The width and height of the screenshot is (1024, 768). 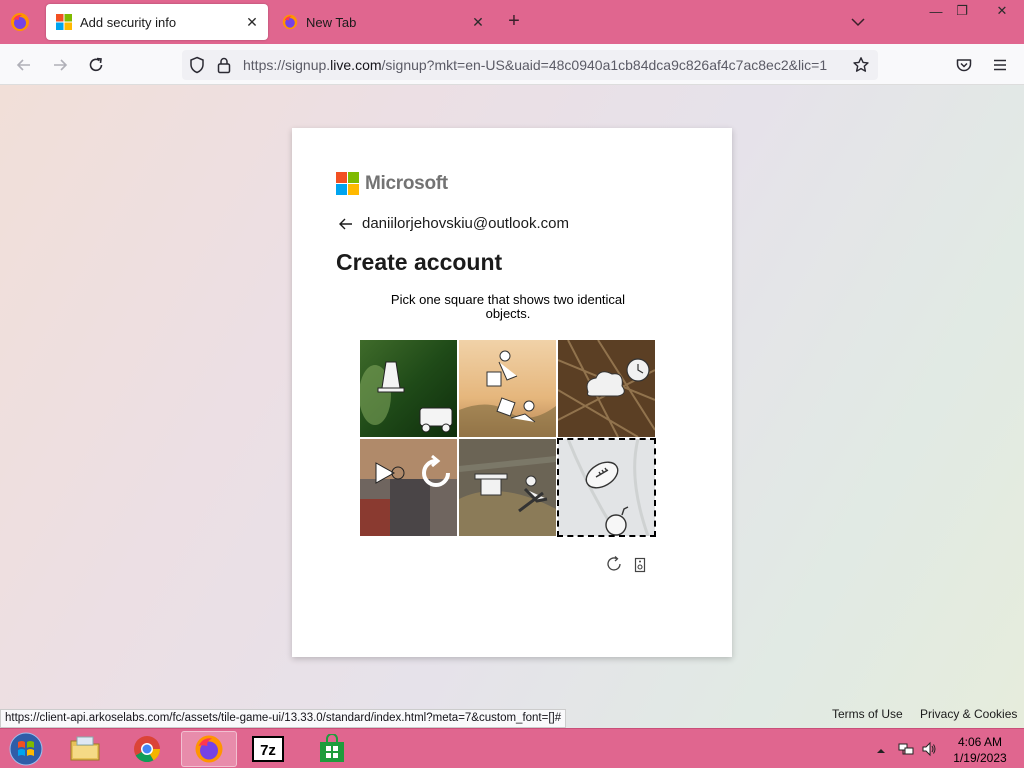 What do you see at coordinates (962, 11) in the screenshot?
I see `restore-icon: ❐` at bounding box center [962, 11].